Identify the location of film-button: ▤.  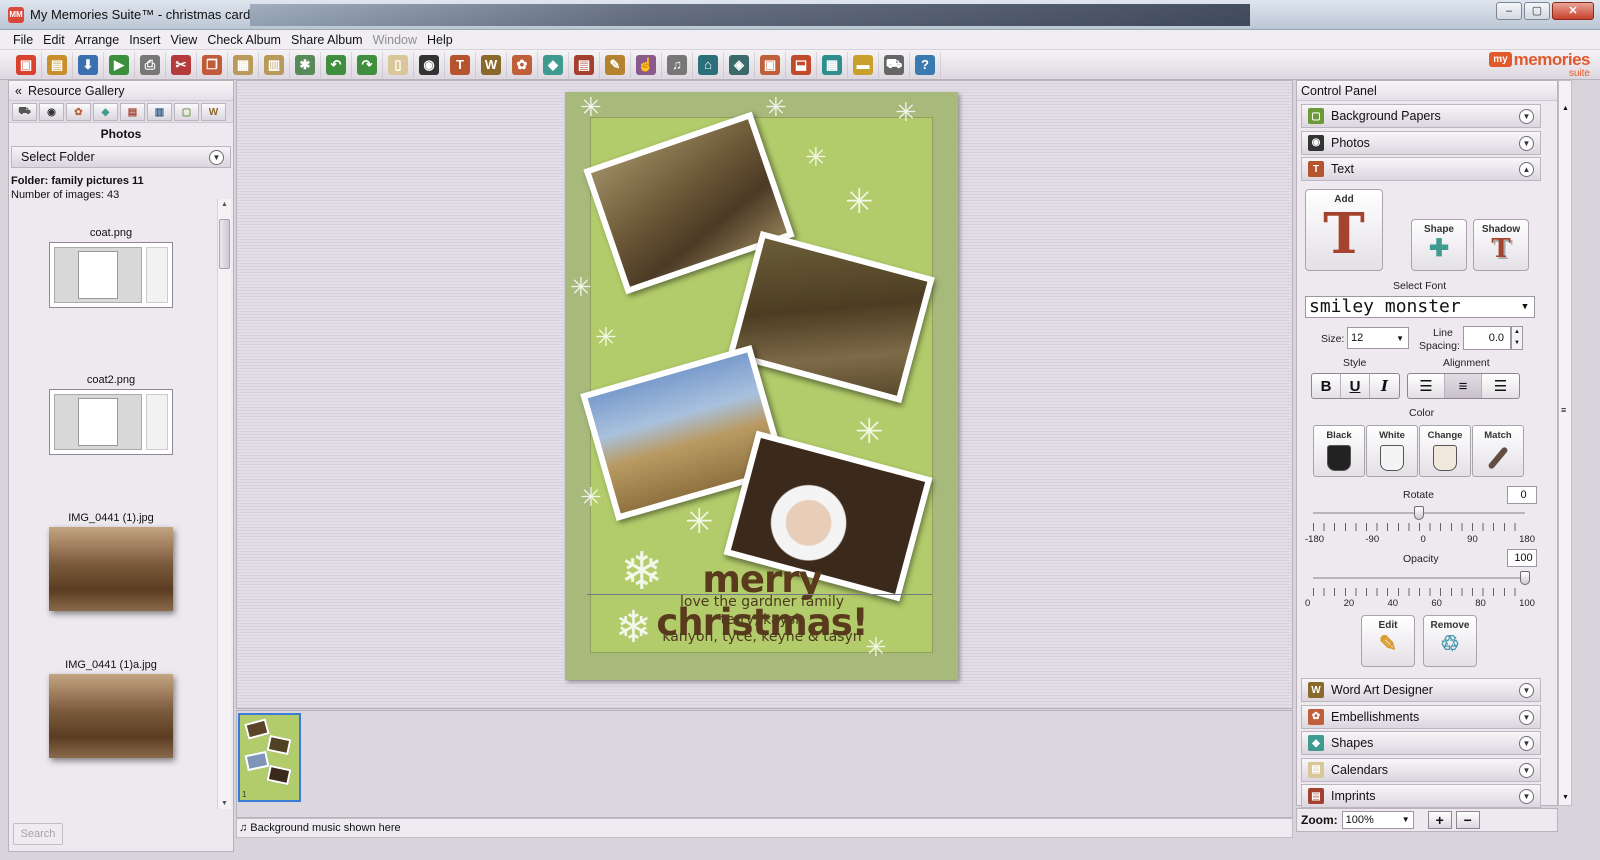
(584, 64).